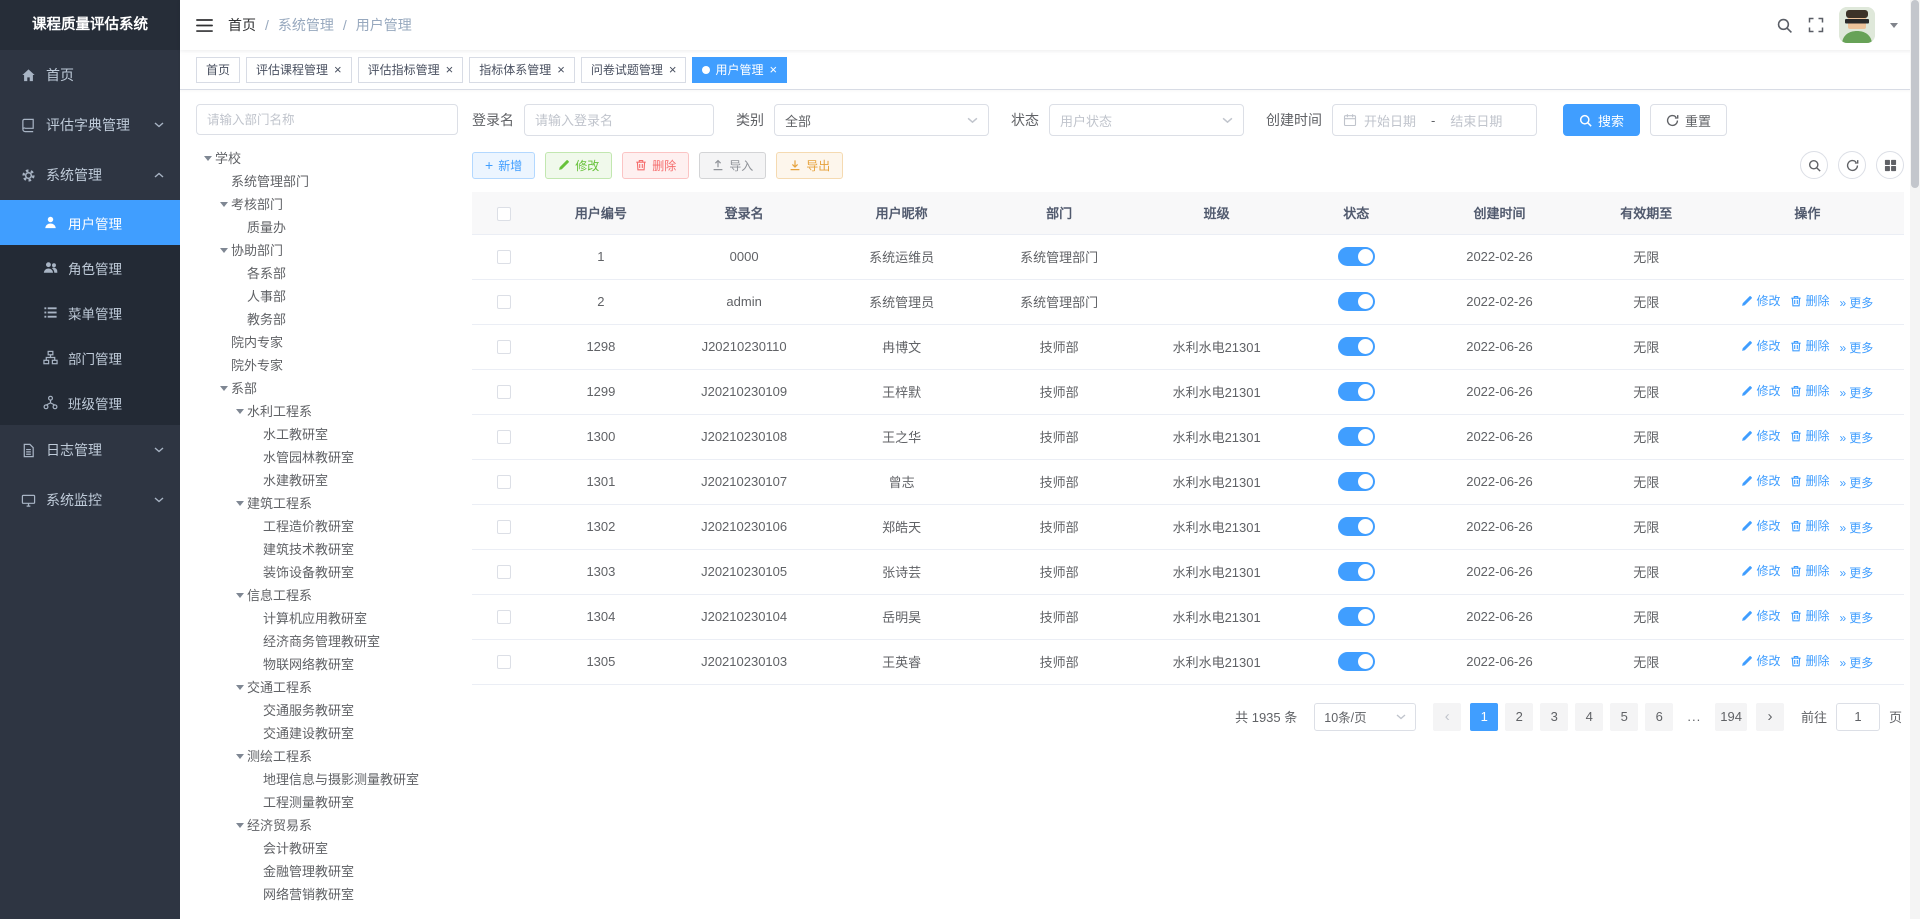 Image resolution: width=1920 pixels, height=919 pixels. What do you see at coordinates (327, 502) in the screenshot?
I see `tree-node: 建筑工程系` at bounding box center [327, 502].